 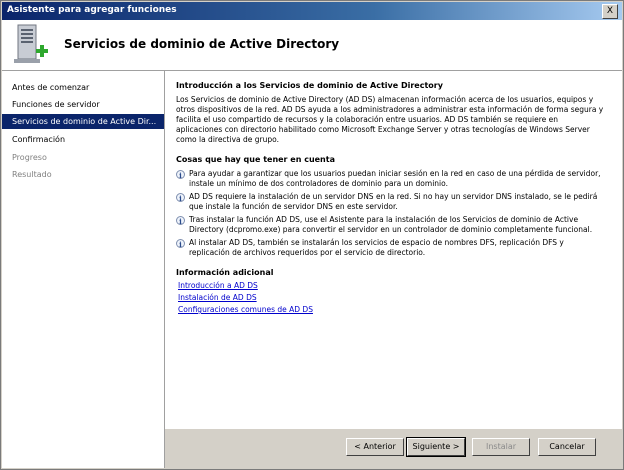 What do you see at coordinates (29, 157) in the screenshot?
I see `sidebar-item-progreso: Progreso` at bounding box center [29, 157].